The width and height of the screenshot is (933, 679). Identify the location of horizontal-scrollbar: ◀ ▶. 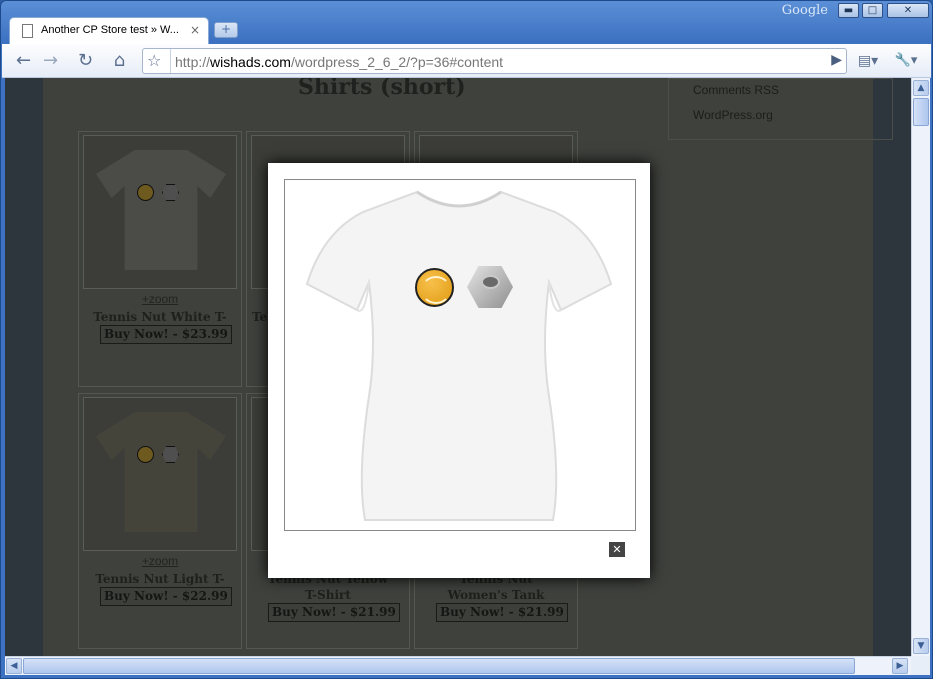
(458, 665).